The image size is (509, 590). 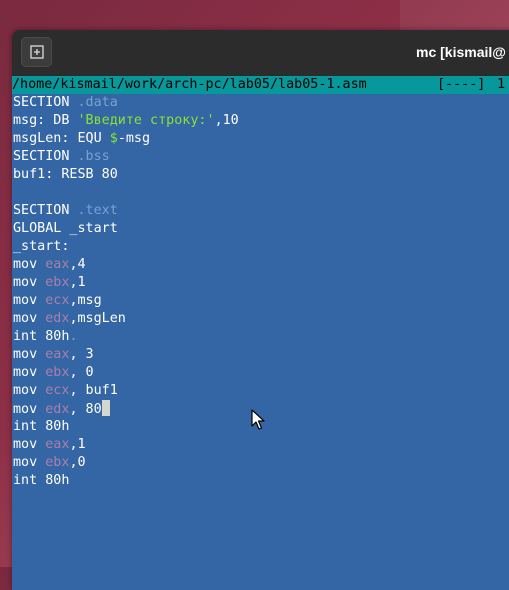 What do you see at coordinates (260, 53) in the screenshot?
I see `titlebar: mc [kismail@` at bounding box center [260, 53].